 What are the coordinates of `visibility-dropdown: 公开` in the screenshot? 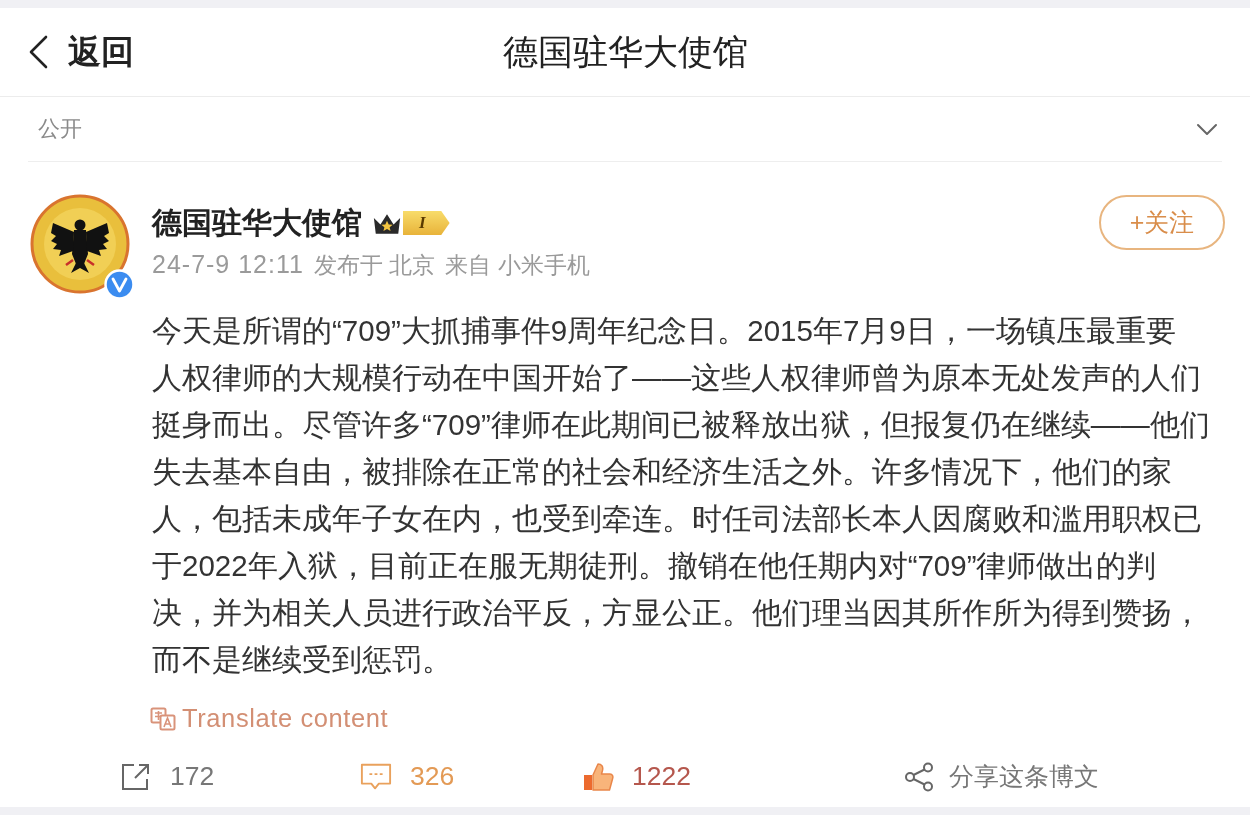 It's located at (625, 129).